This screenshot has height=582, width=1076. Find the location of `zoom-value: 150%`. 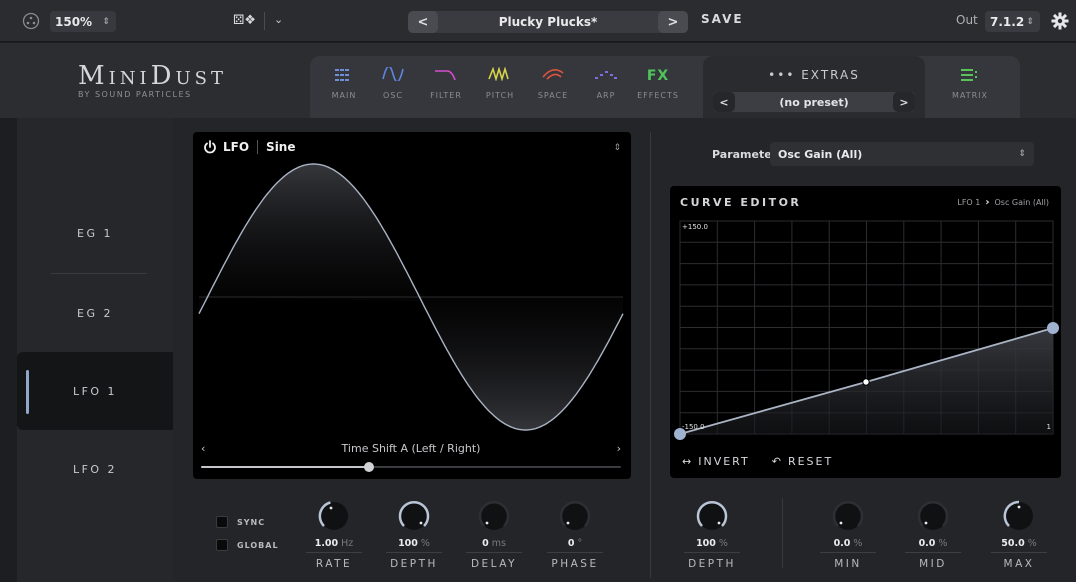

zoom-value: 150% is located at coordinates (74, 21).